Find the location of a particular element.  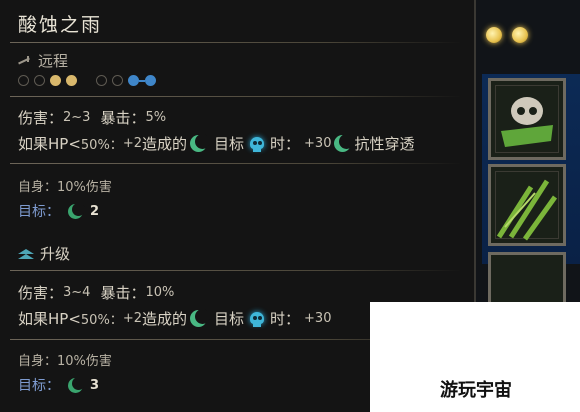

position-pips is located at coordinates (89, 80).